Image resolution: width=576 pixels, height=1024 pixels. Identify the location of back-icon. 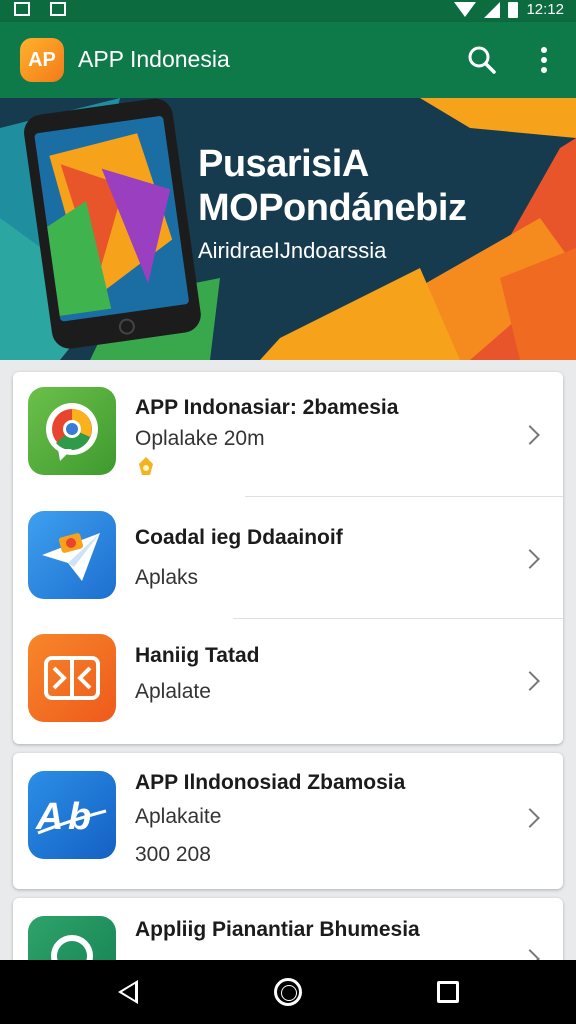
(128, 992).